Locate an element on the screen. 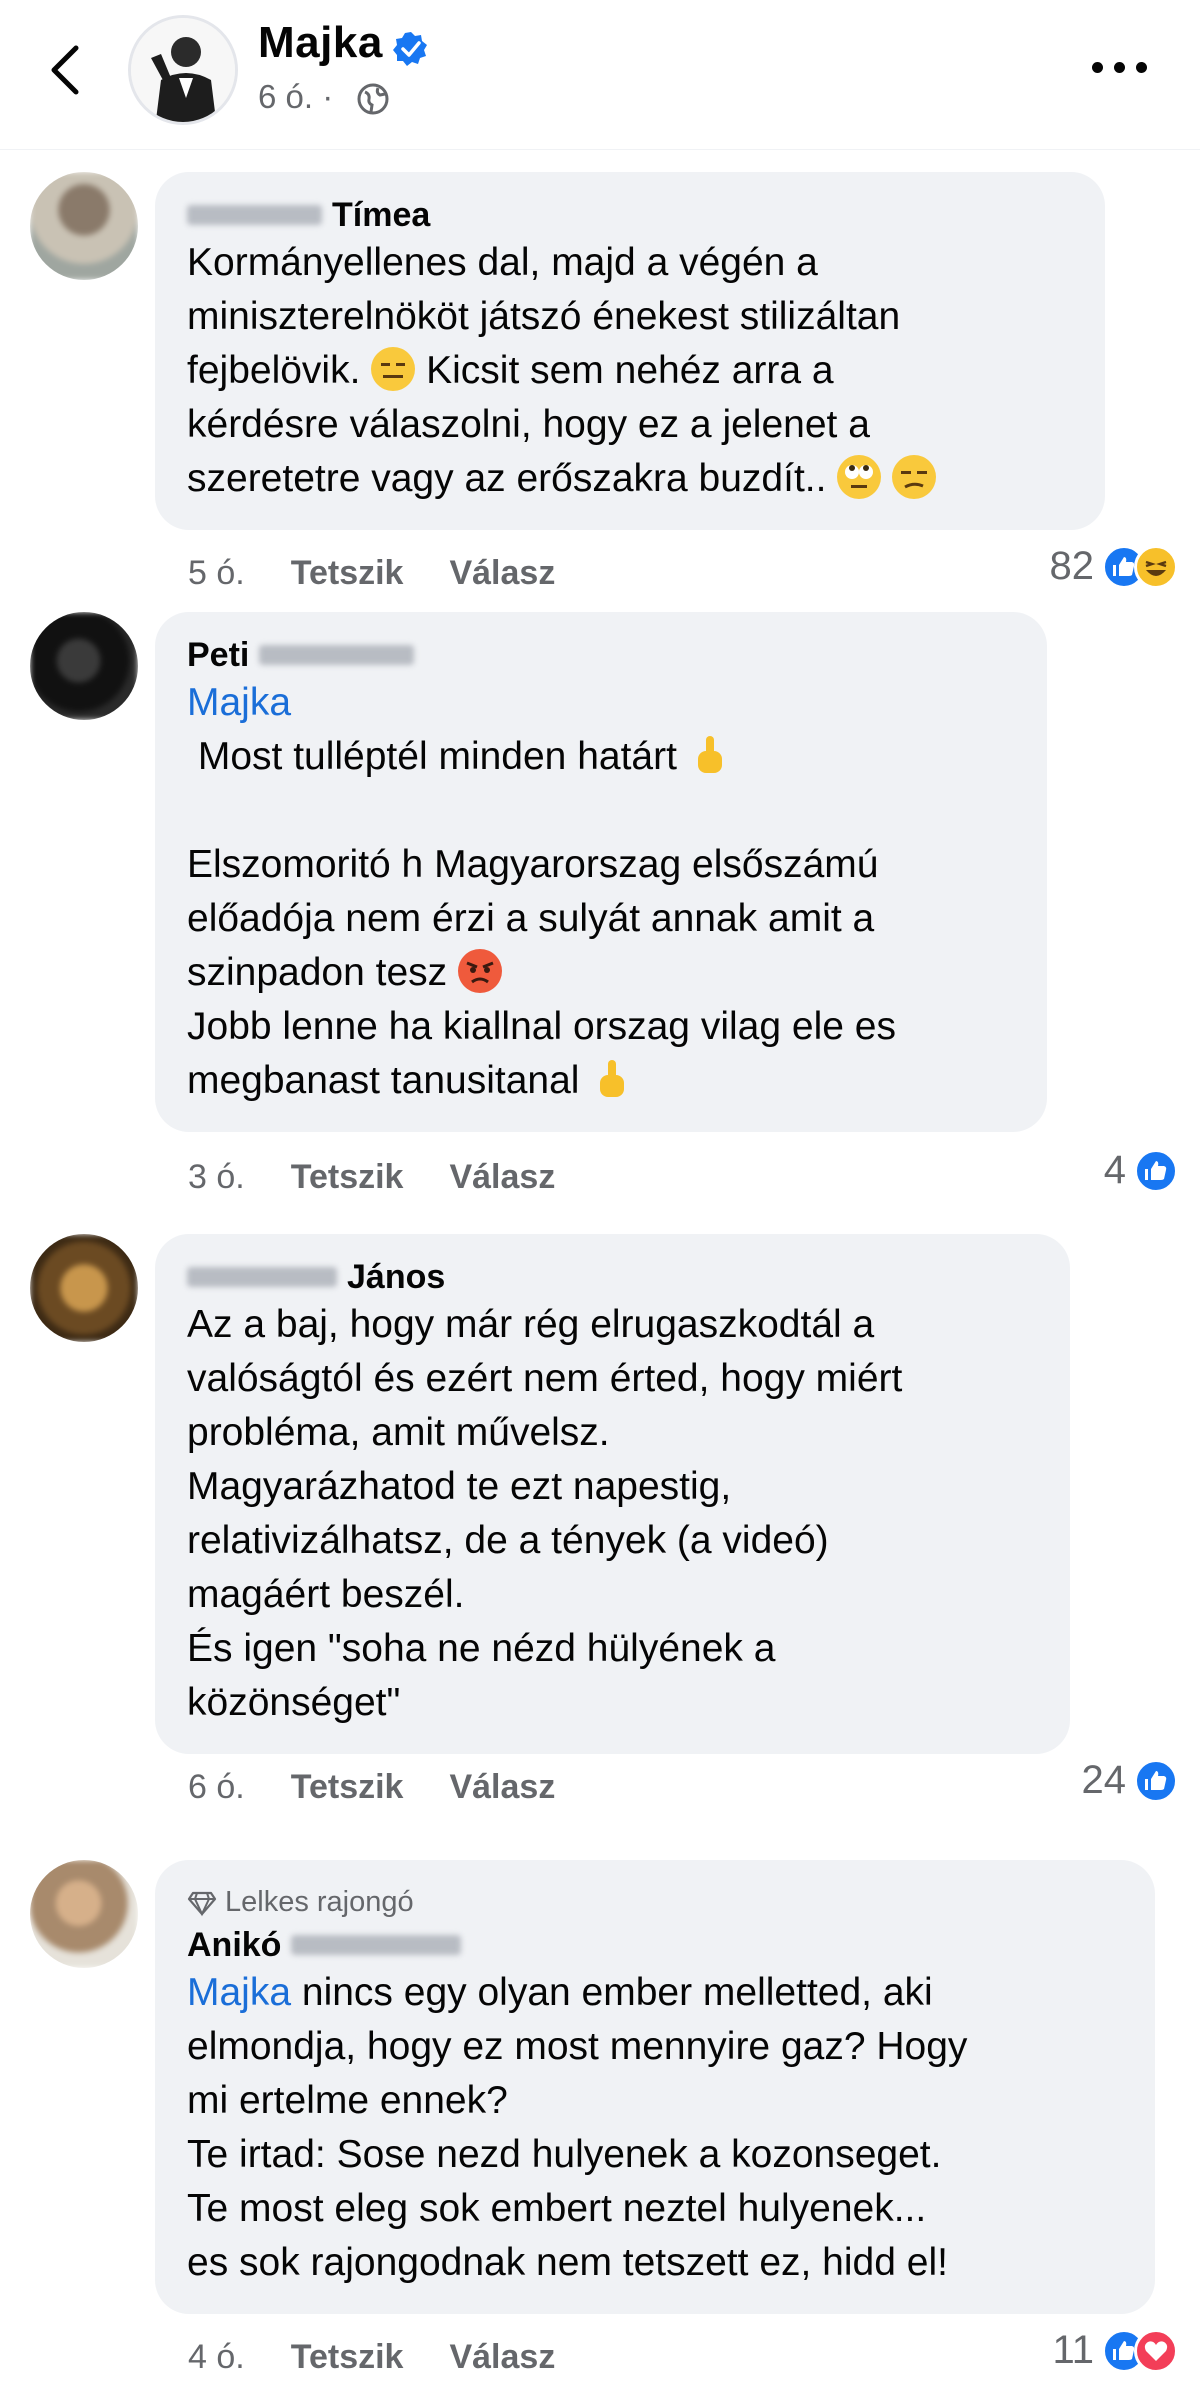 This screenshot has width=1200, height=2395. page-name: Majka is located at coordinates (320, 43).